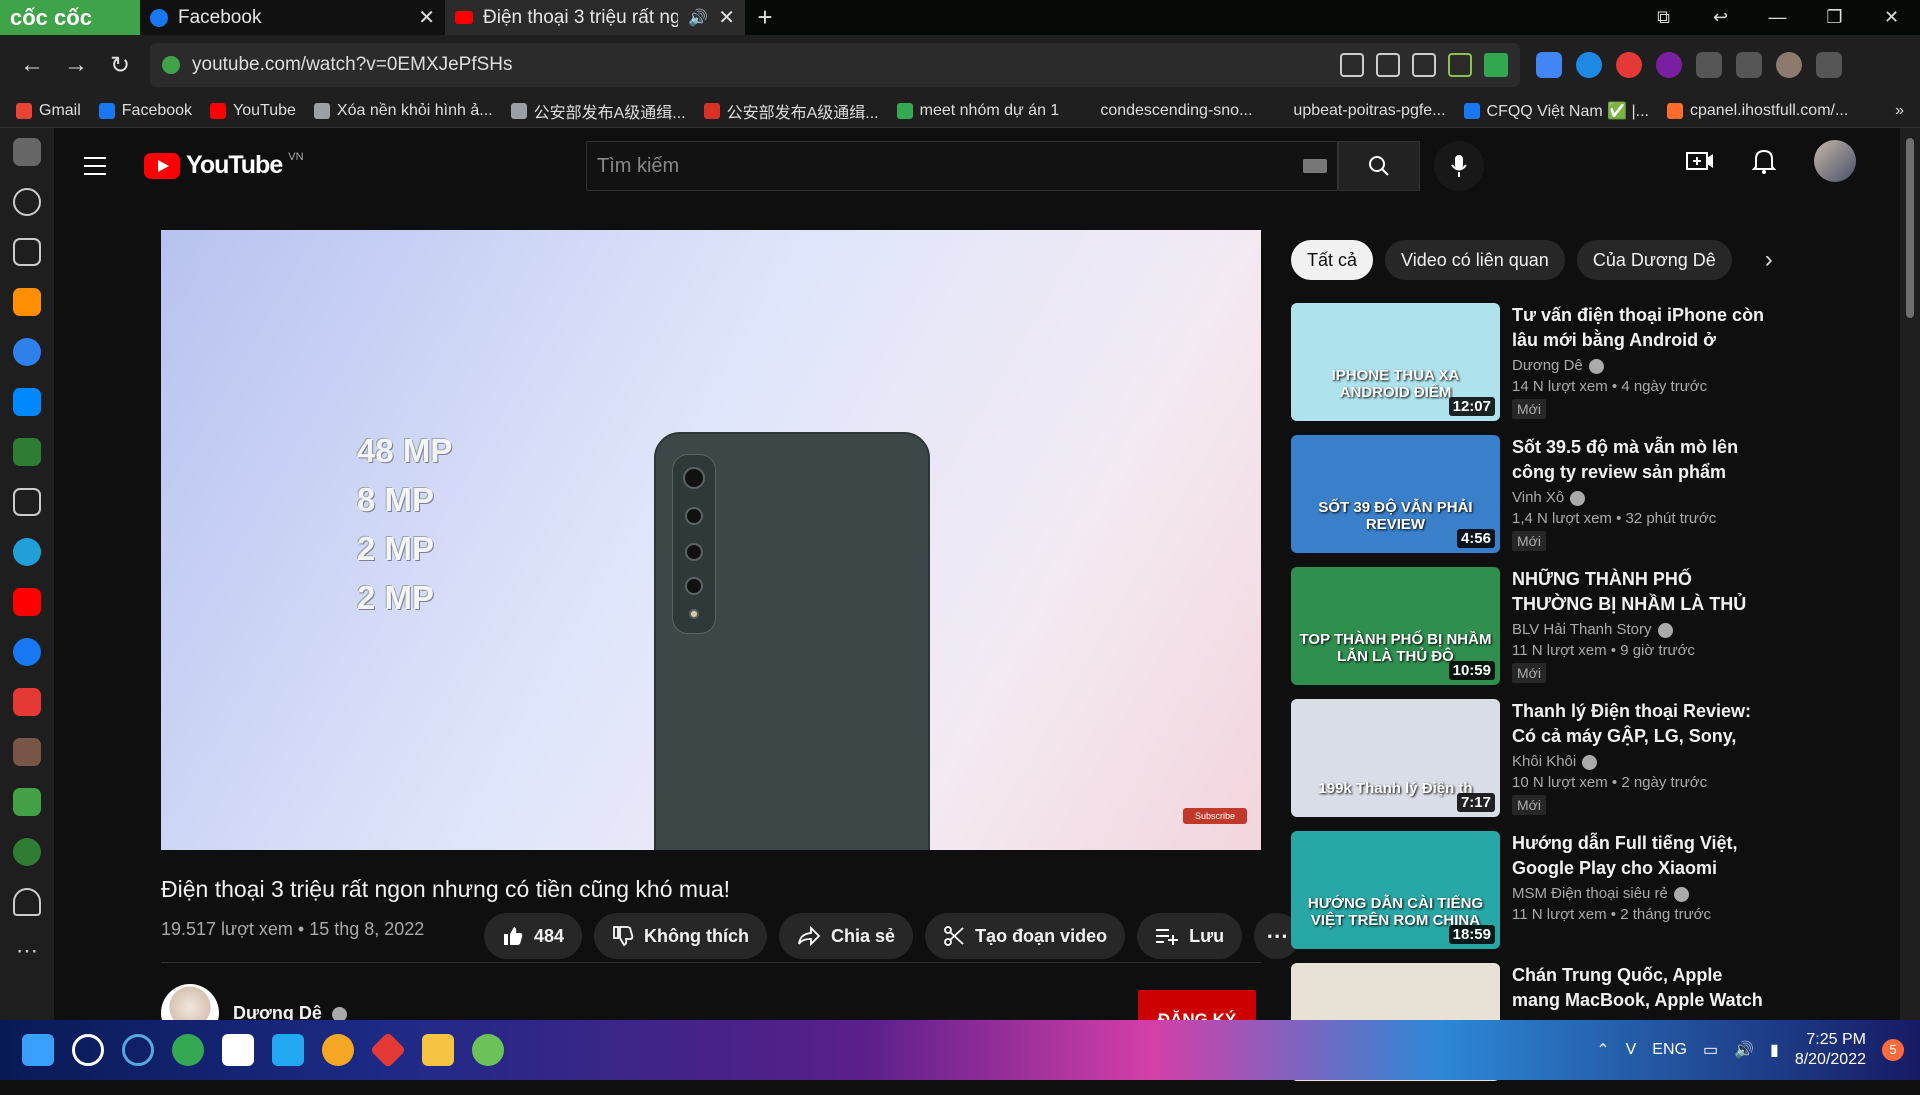  Describe the element at coordinates (253, 111) in the screenshot. I see `bookmark-item: YouTube` at that location.